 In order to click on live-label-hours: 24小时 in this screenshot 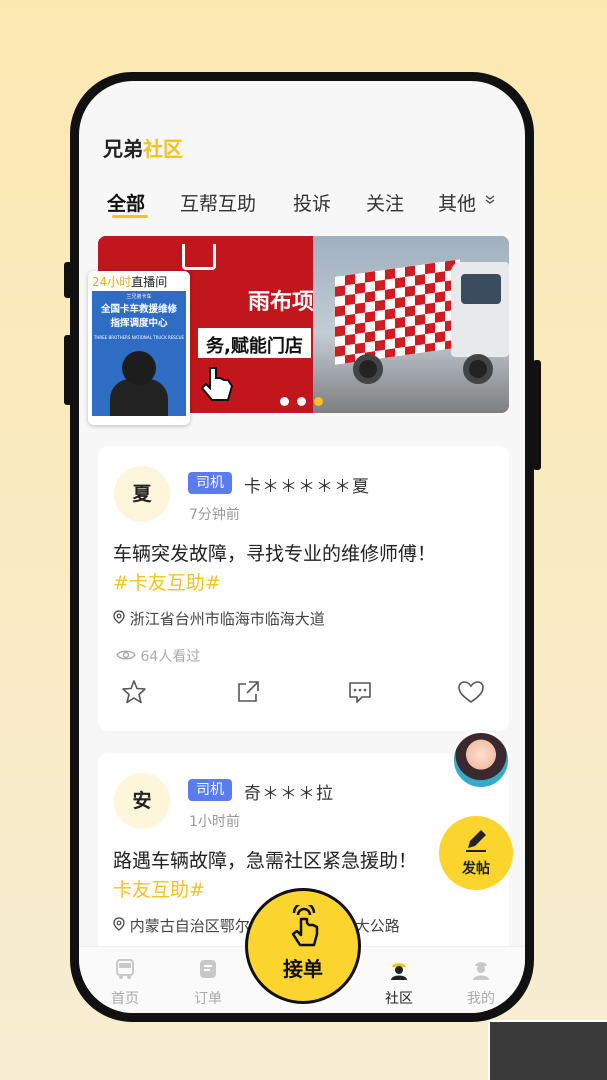, I will do `click(112, 282)`.